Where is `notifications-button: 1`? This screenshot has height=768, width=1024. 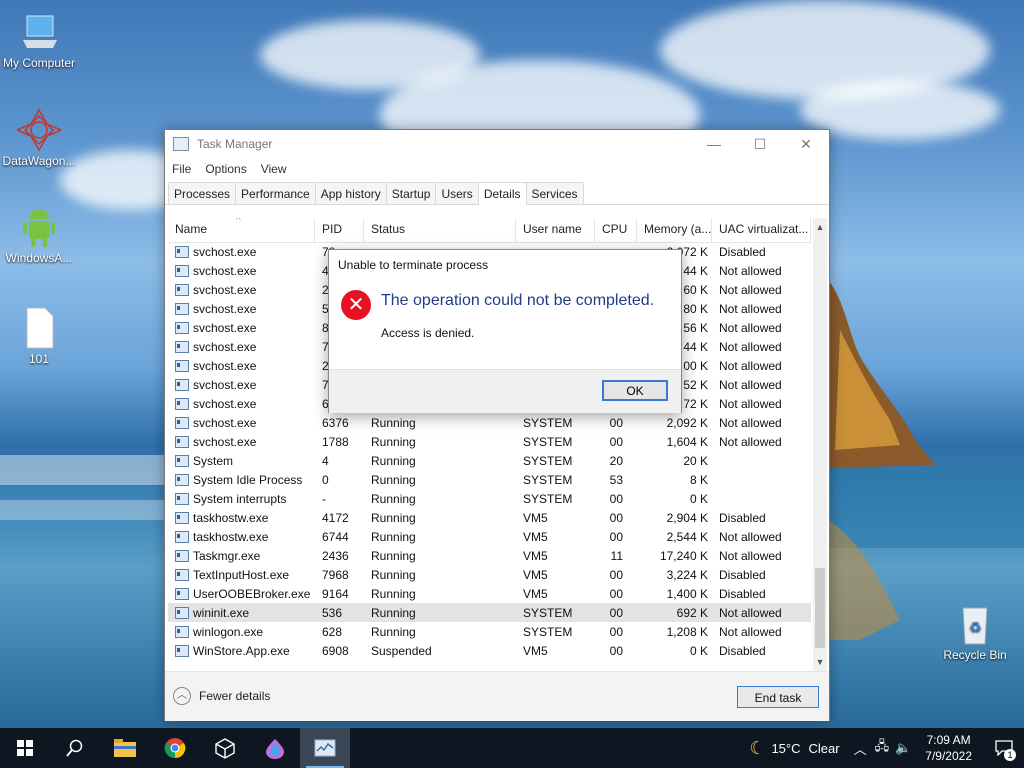 notifications-button: 1 is located at coordinates (1004, 748).